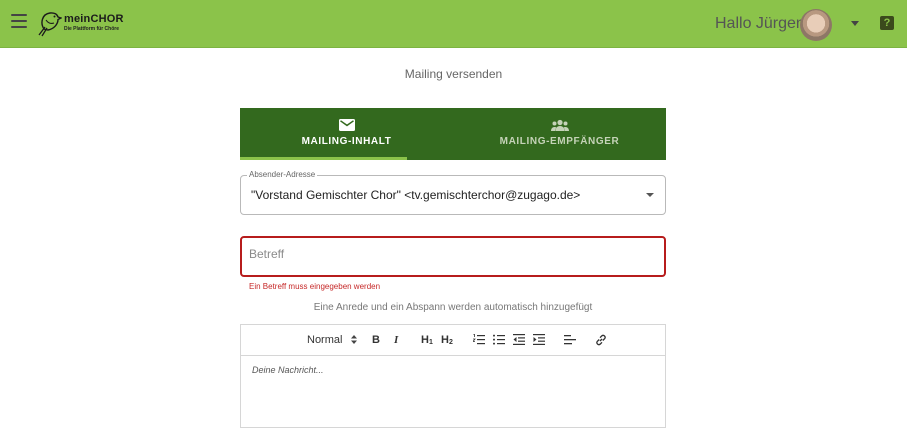 The width and height of the screenshot is (907, 439). I want to click on hamburger-menu-icon, so click(19, 21).